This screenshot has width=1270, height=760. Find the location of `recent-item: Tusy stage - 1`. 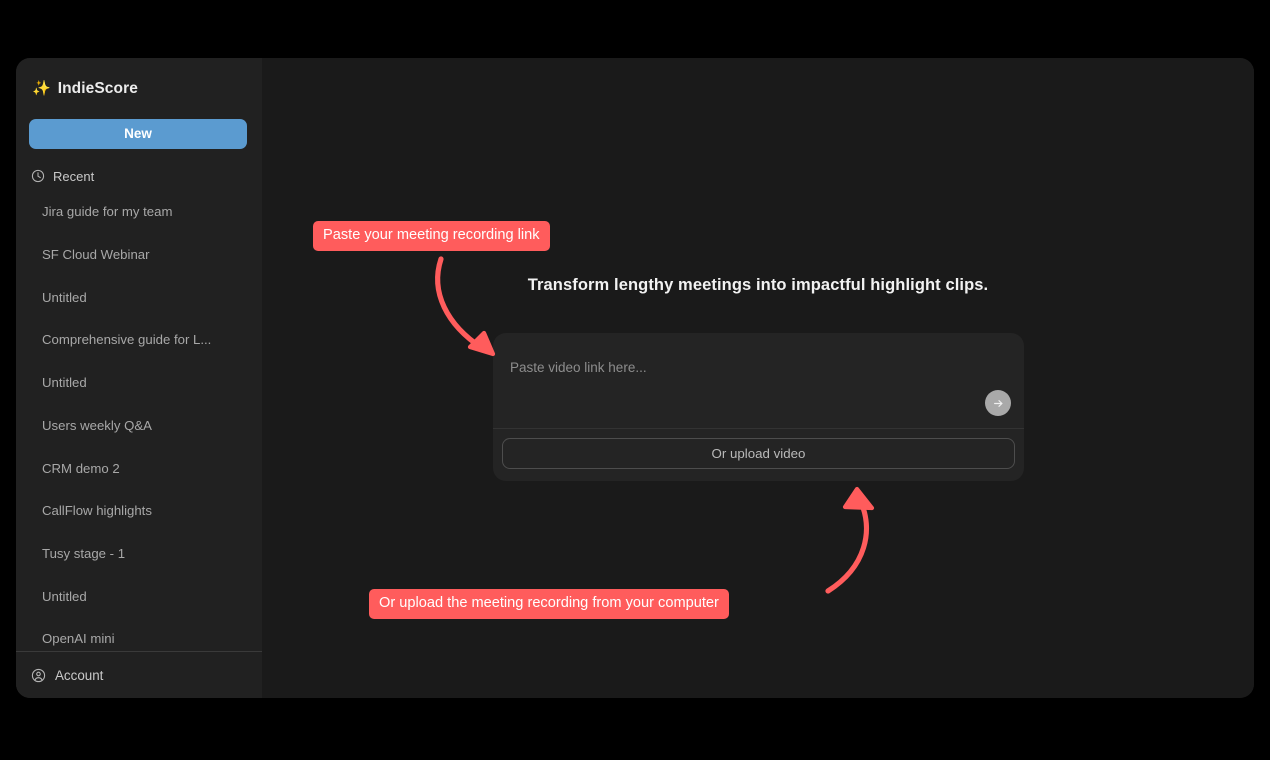

recent-item: Tusy stage - 1 is located at coordinates (139, 553).